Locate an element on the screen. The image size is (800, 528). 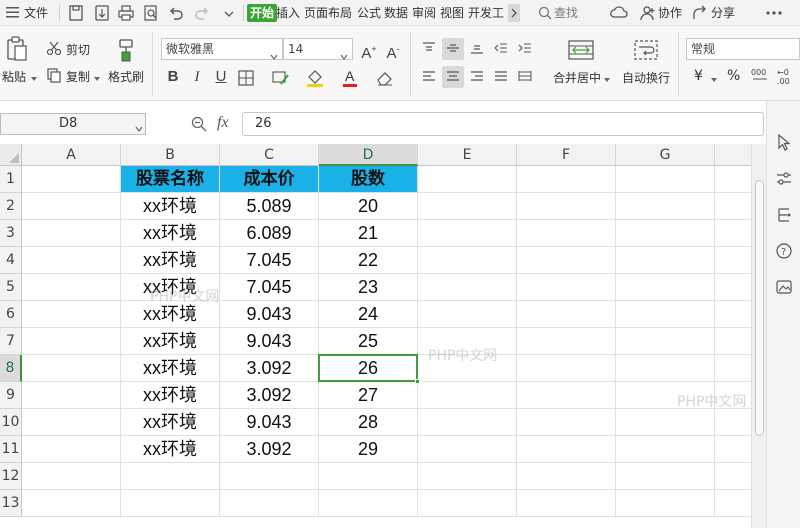
select-pointer-icon is located at coordinates (784, 142).